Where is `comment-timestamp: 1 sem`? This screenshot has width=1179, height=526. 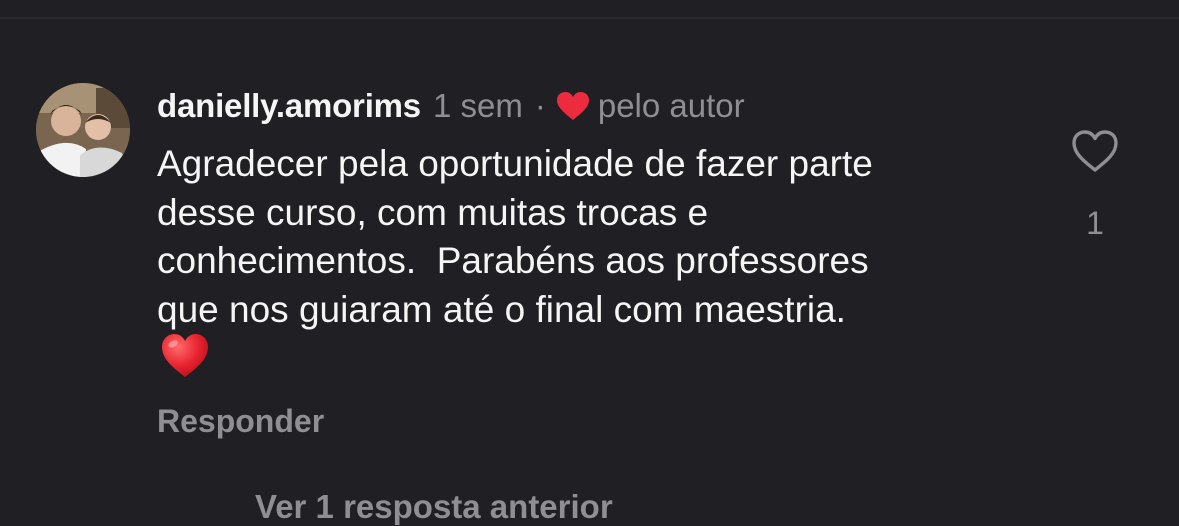 comment-timestamp: 1 sem is located at coordinates (477, 105).